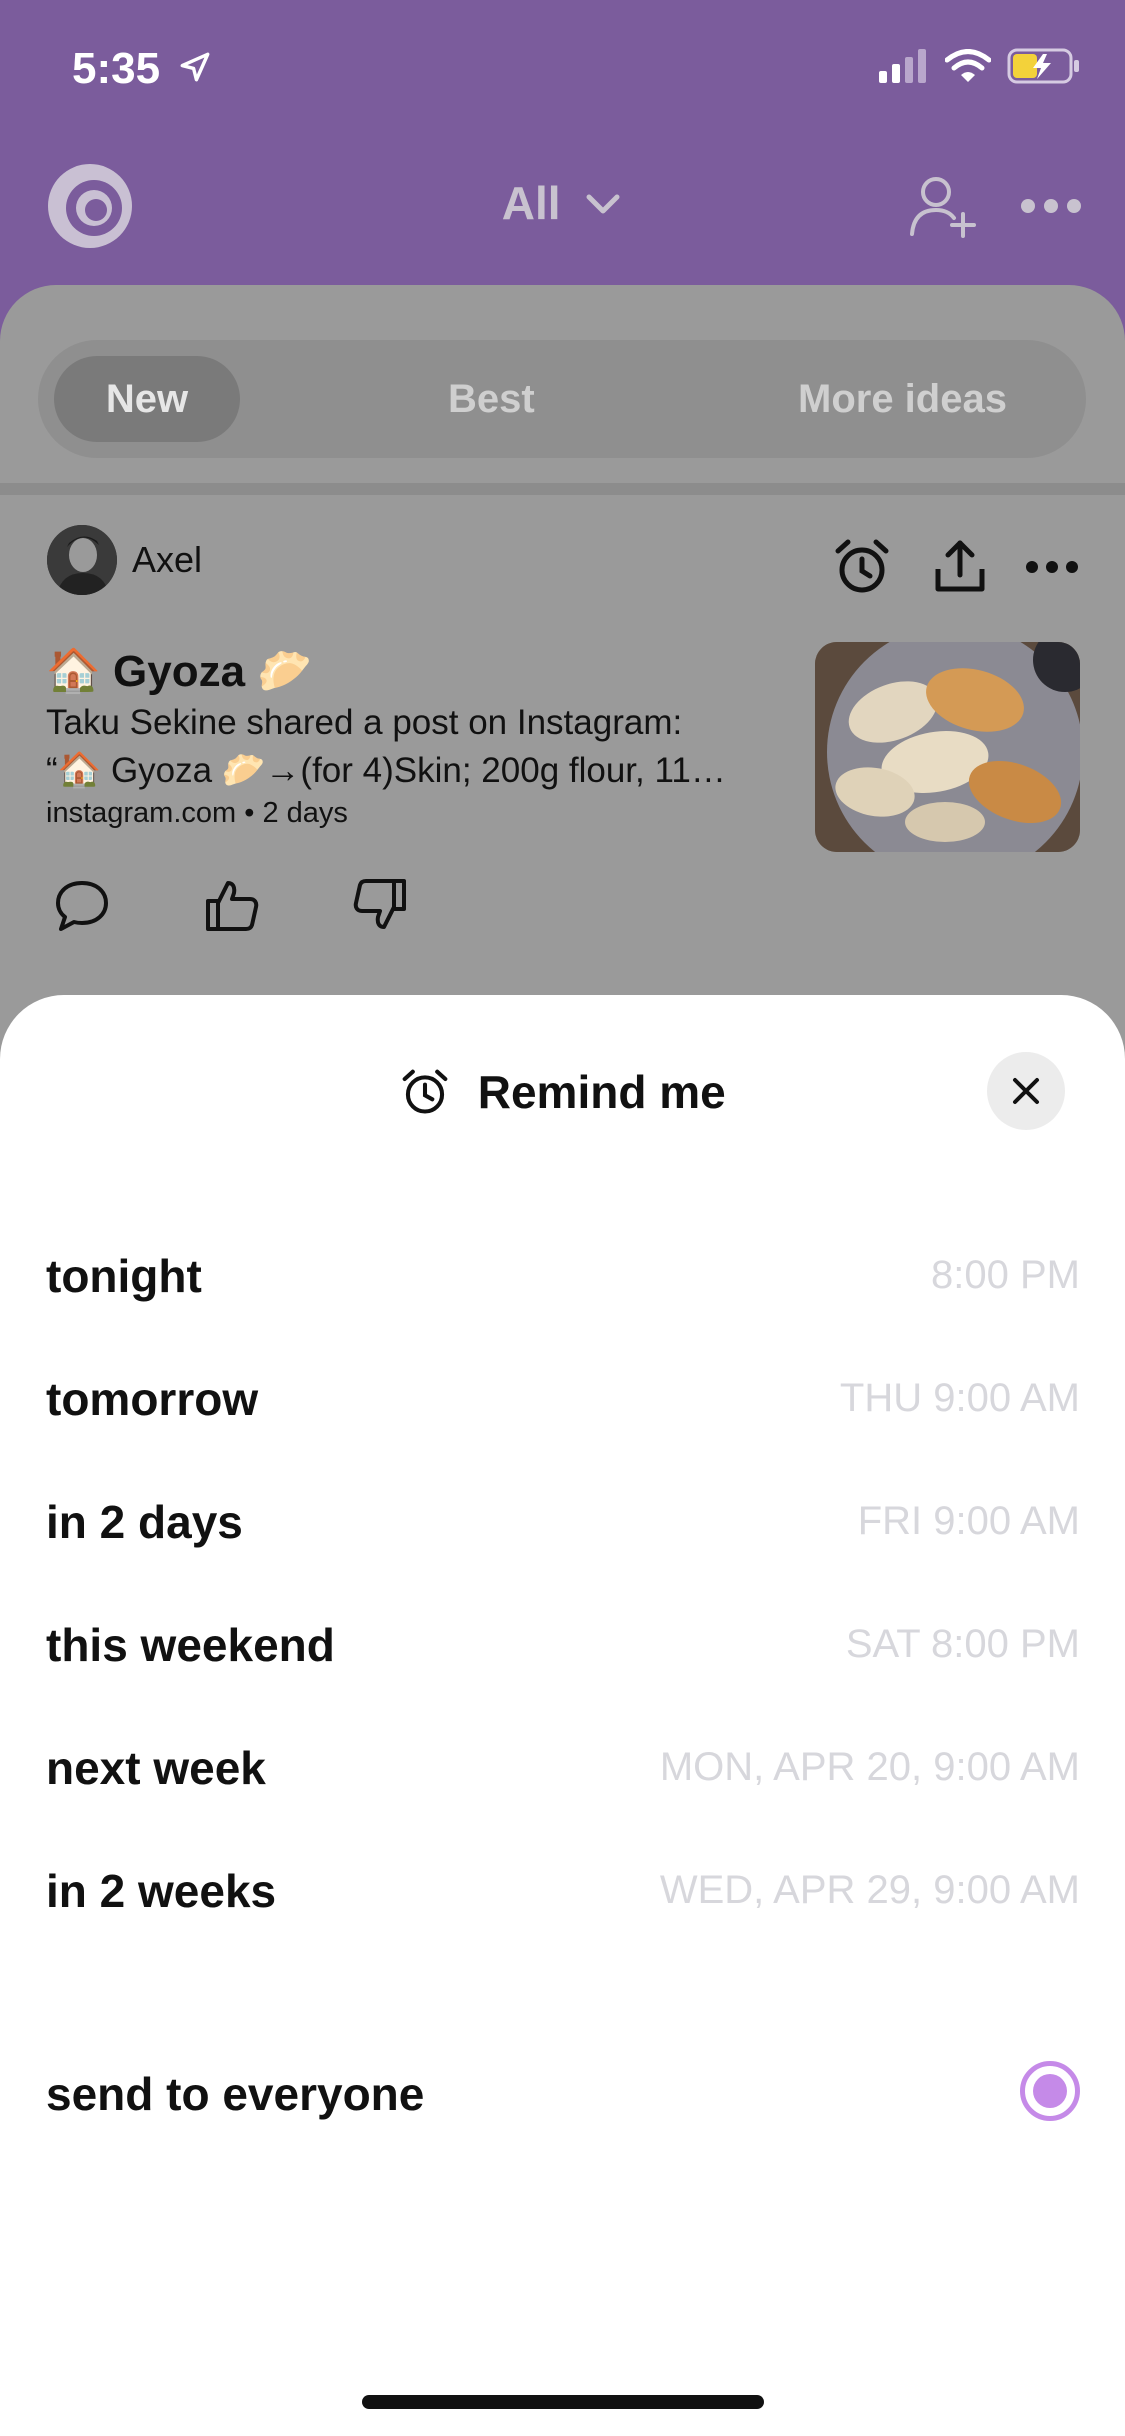  I want to click on close-icon, so click(1026, 1091).